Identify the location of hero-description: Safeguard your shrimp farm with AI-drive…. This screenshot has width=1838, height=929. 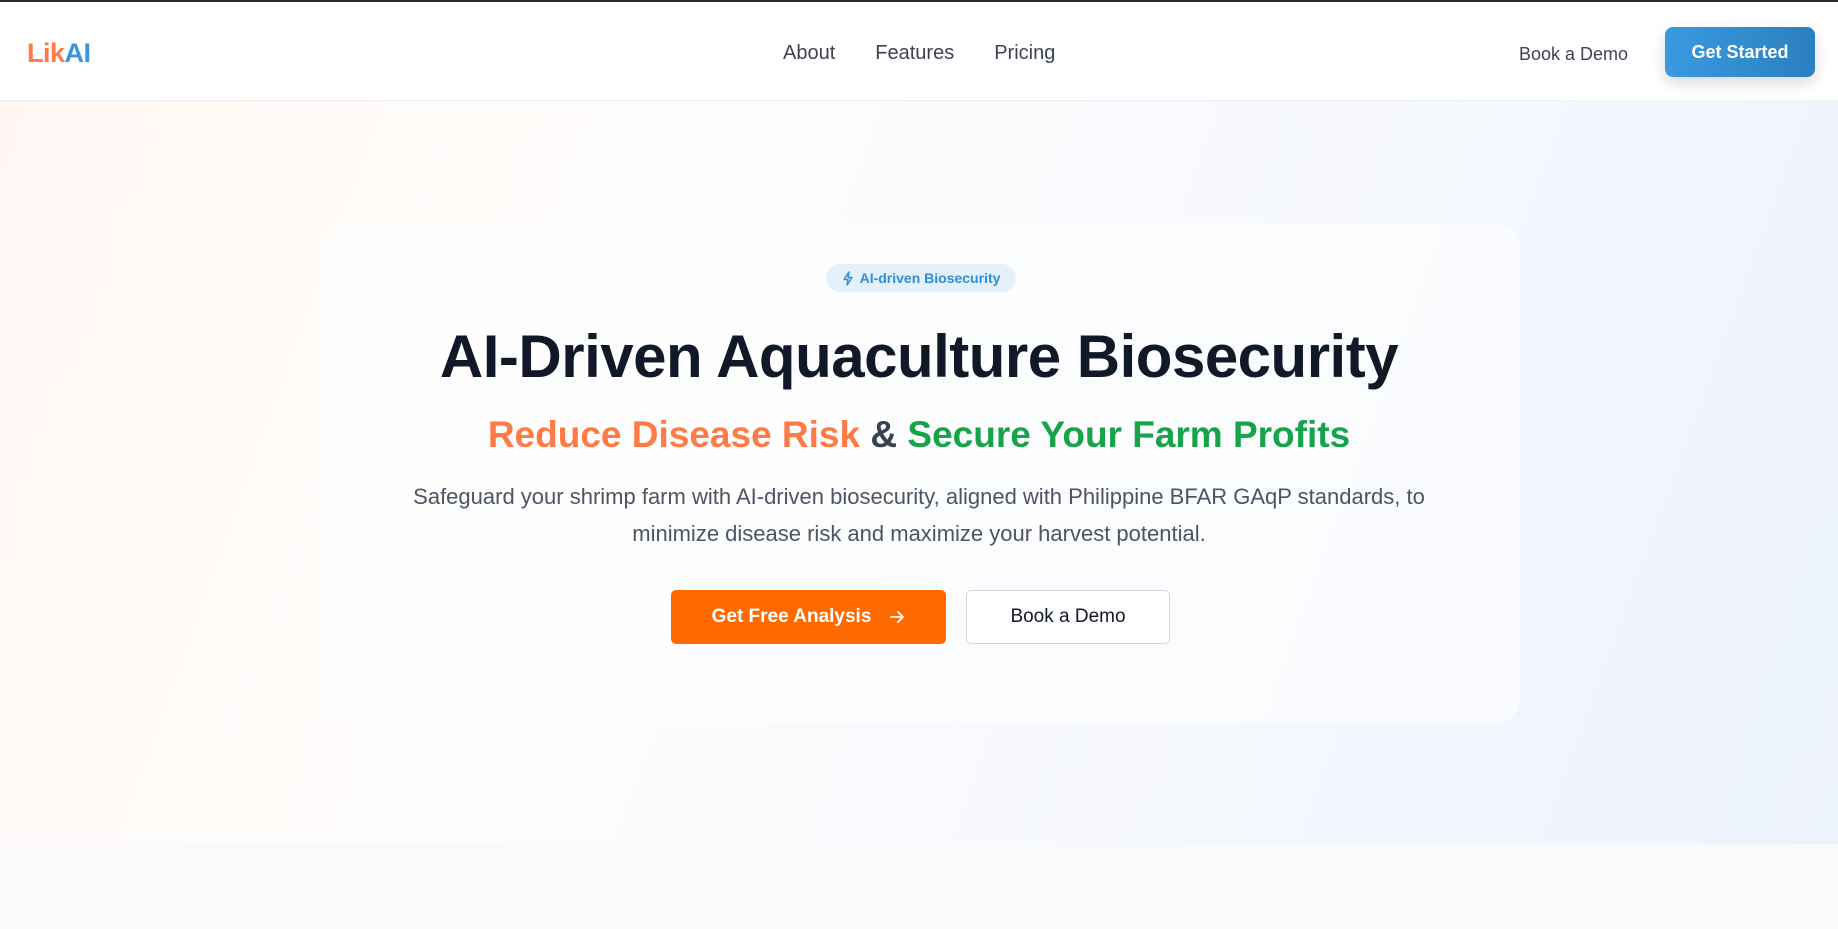
(919, 515).